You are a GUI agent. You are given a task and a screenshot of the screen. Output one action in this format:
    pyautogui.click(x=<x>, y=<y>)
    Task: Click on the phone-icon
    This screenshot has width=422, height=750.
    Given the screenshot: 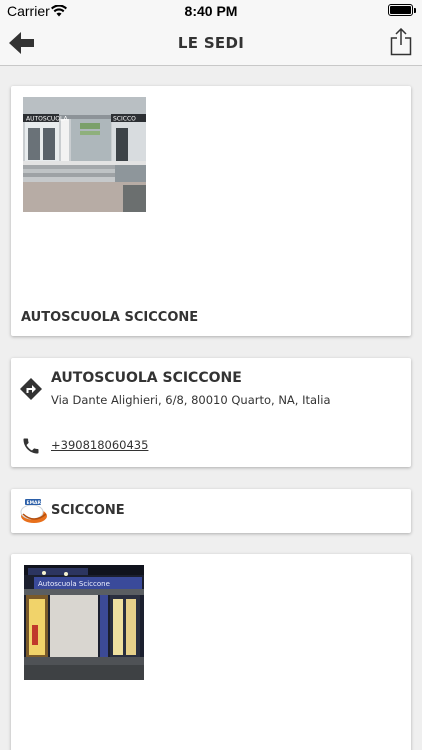 What is the action you would take?
    pyautogui.click(x=31, y=446)
    